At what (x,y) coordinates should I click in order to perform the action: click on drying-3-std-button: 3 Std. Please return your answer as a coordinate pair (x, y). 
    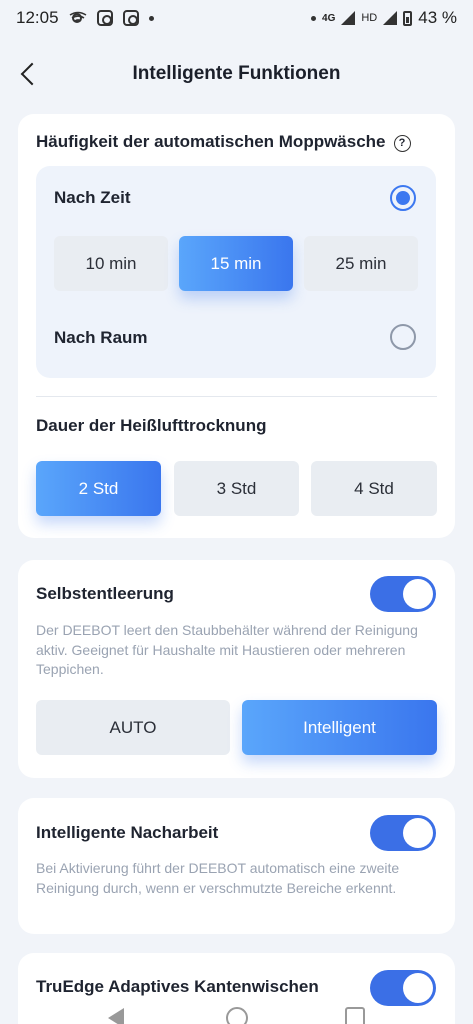
    Looking at the image, I should click on (236, 488).